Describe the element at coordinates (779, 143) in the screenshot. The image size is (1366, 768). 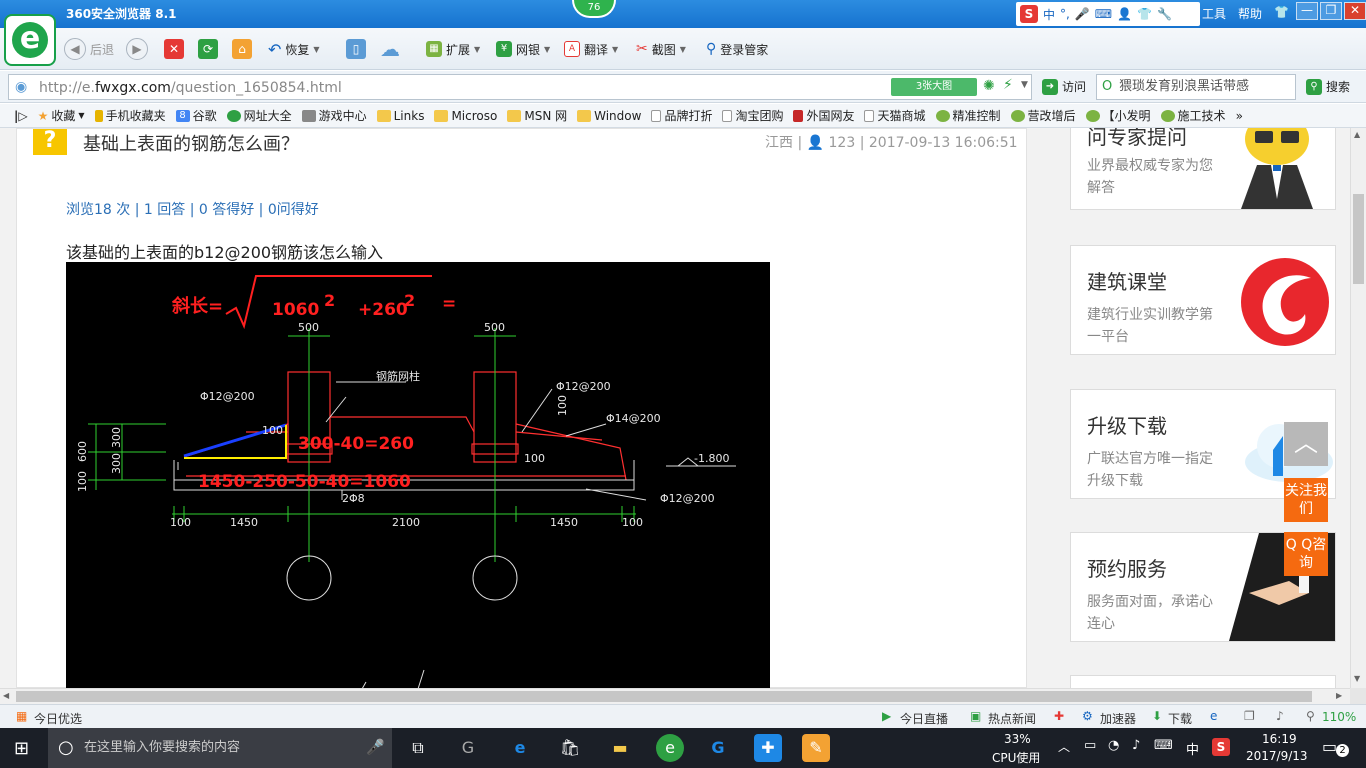
I see `question-region: 江西` at that location.